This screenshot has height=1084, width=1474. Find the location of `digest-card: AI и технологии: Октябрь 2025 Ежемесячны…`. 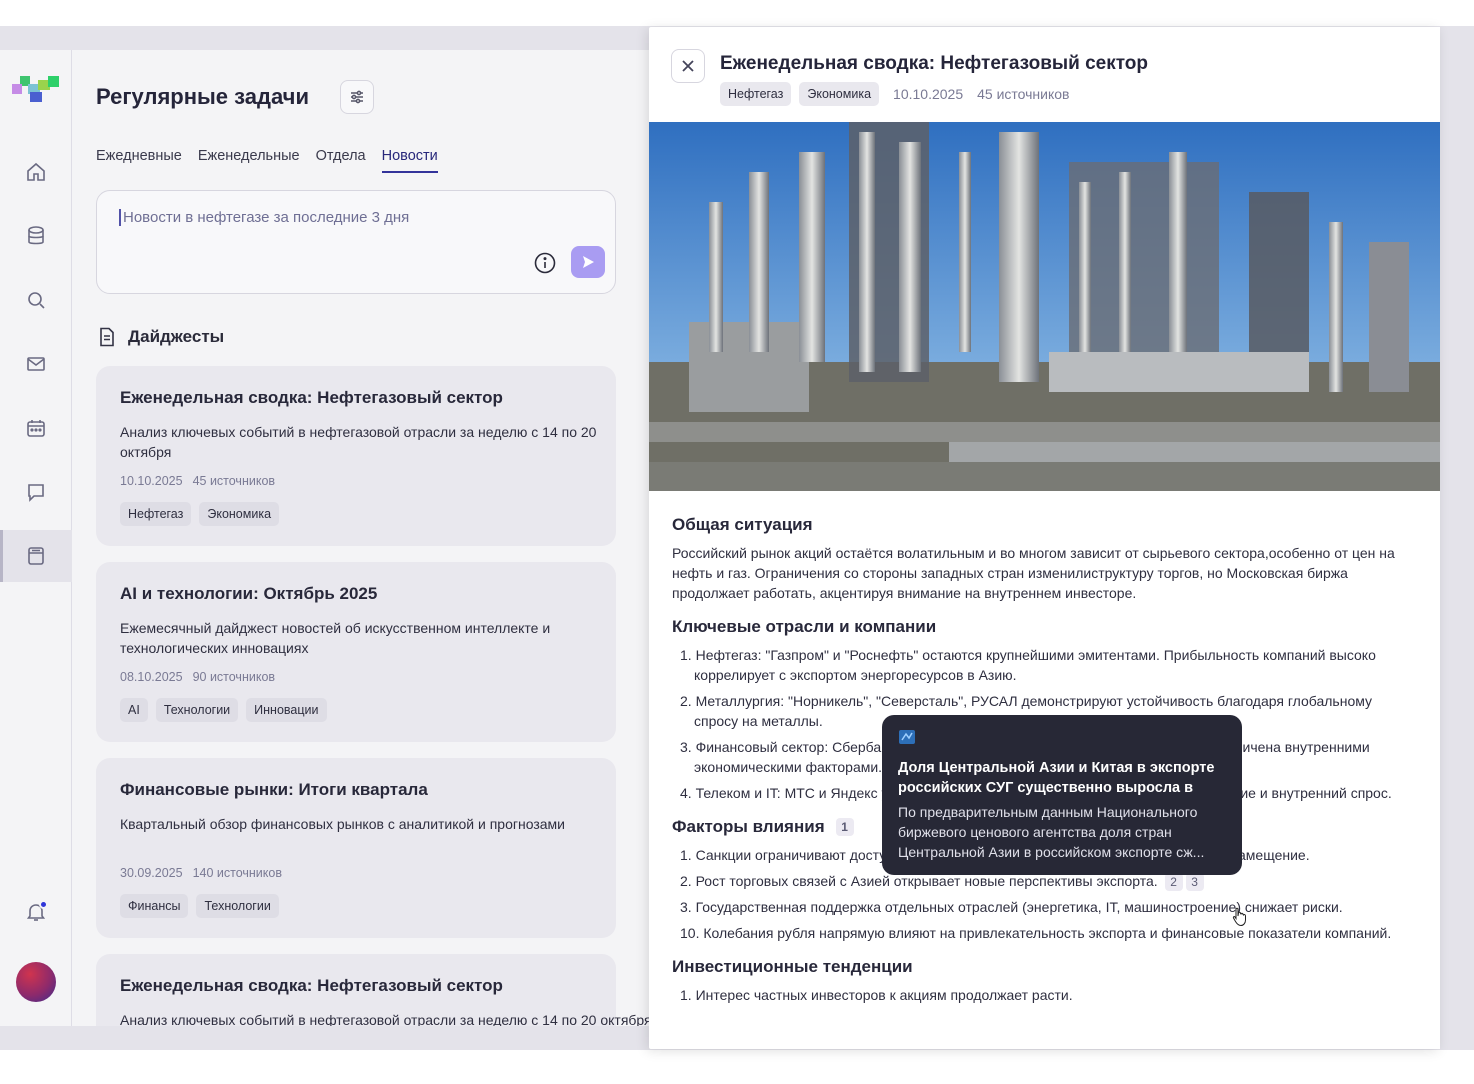

digest-card: AI и технологии: Октябрь 2025 Ежемесячны… is located at coordinates (356, 652).